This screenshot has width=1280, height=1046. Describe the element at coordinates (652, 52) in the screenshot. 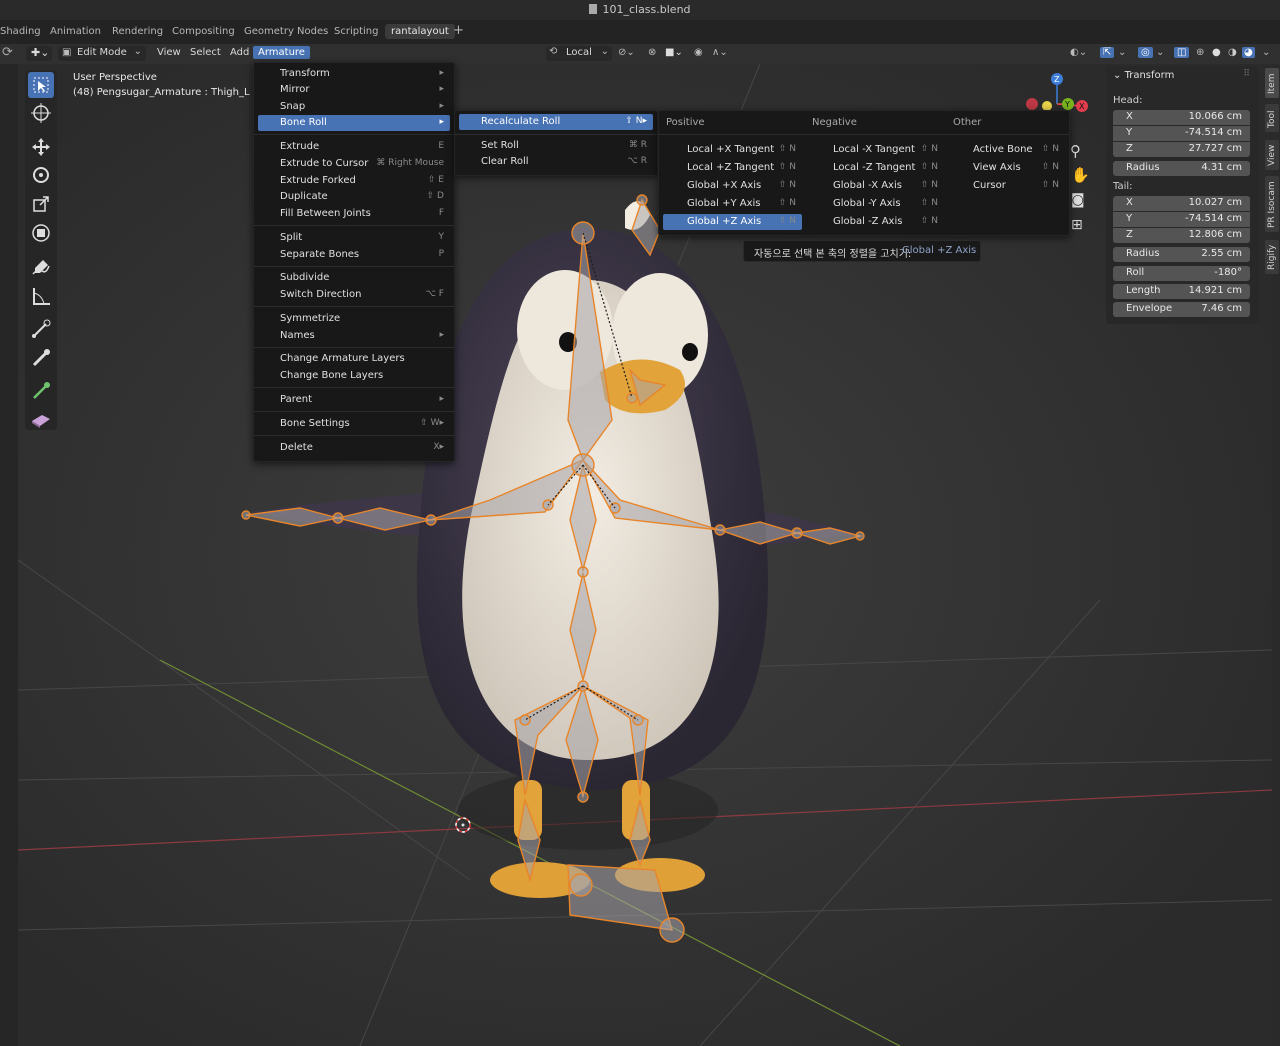

I see `snap-icon: ⊗` at that location.